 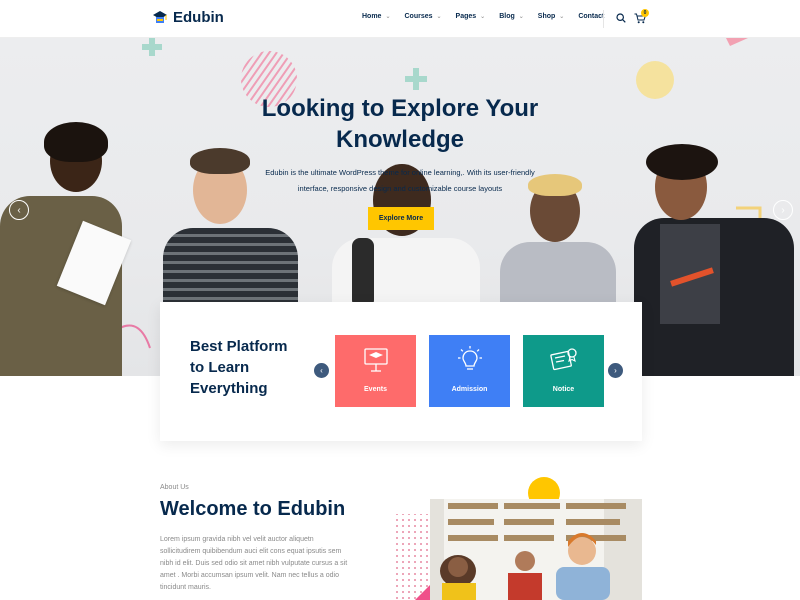 What do you see at coordinates (239, 346) in the screenshot?
I see `platform-title-line: Best Platform` at bounding box center [239, 346].